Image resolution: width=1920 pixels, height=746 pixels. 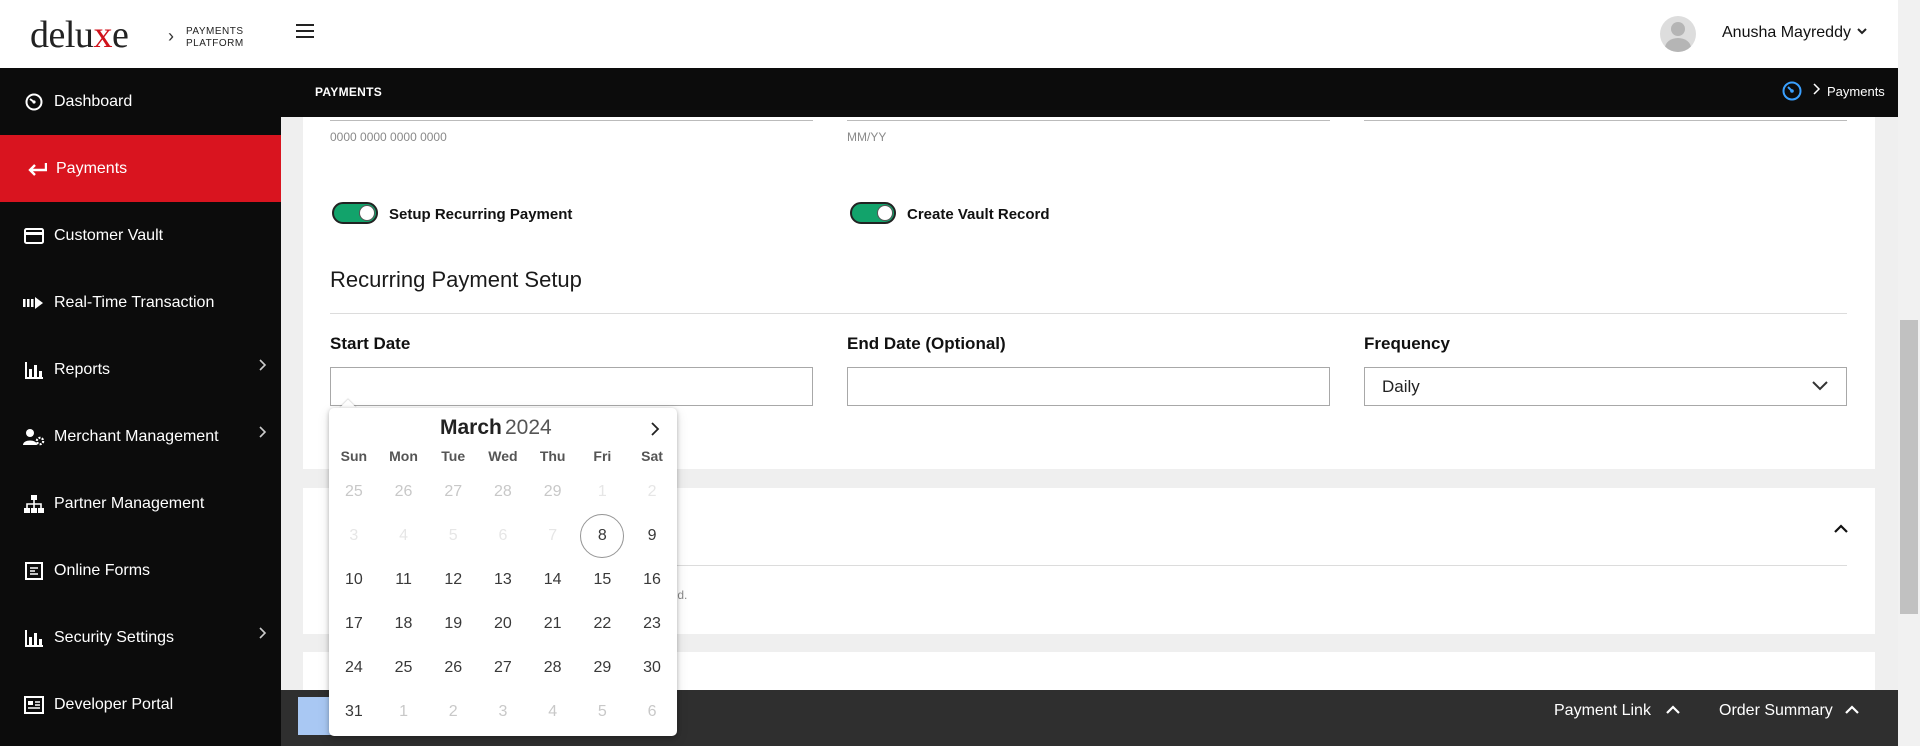 I want to click on breadcrumb: Payments, so click(x=1856, y=91).